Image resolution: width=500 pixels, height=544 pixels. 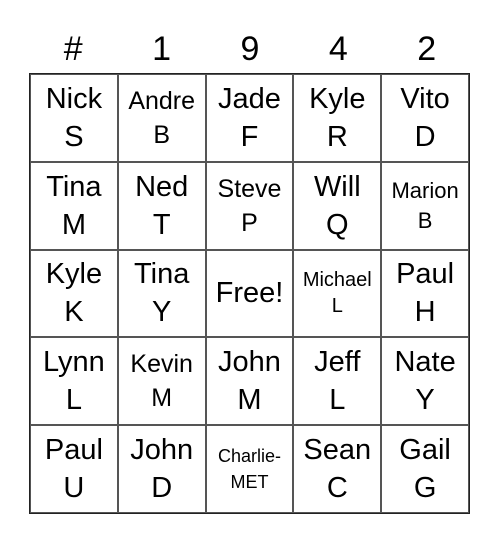 I want to click on header-letter: 4, so click(x=338, y=49).